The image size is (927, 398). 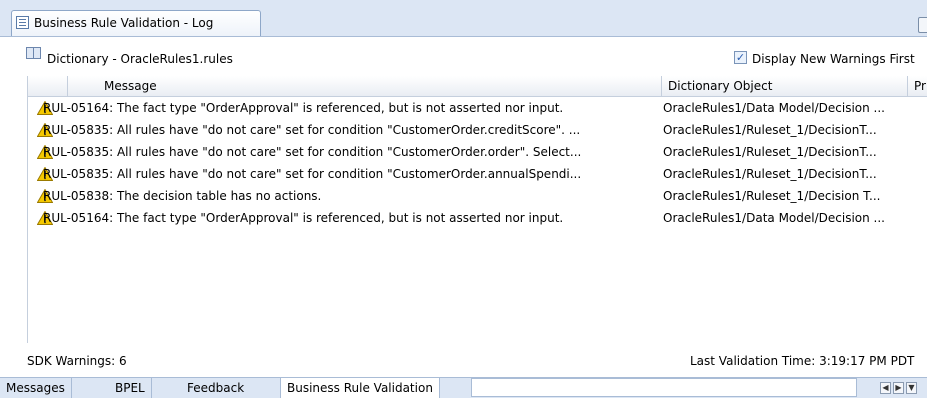 What do you see at coordinates (785, 86) in the screenshot?
I see `column-header-dictionary-object: Dictionary Object` at bounding box center [785, 86].